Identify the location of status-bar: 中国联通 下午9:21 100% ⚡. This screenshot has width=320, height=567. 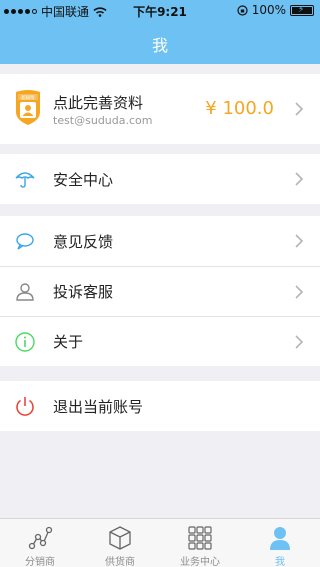
(160, 10).